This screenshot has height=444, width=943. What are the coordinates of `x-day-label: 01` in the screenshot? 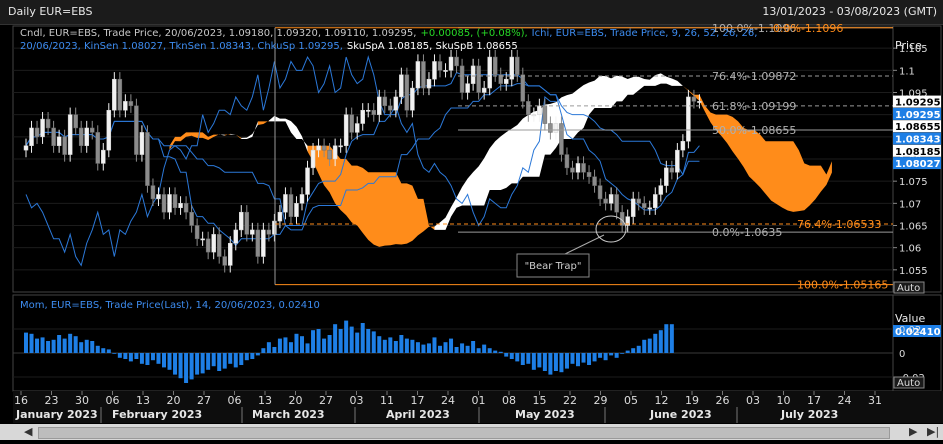 It's located at (479, 400).